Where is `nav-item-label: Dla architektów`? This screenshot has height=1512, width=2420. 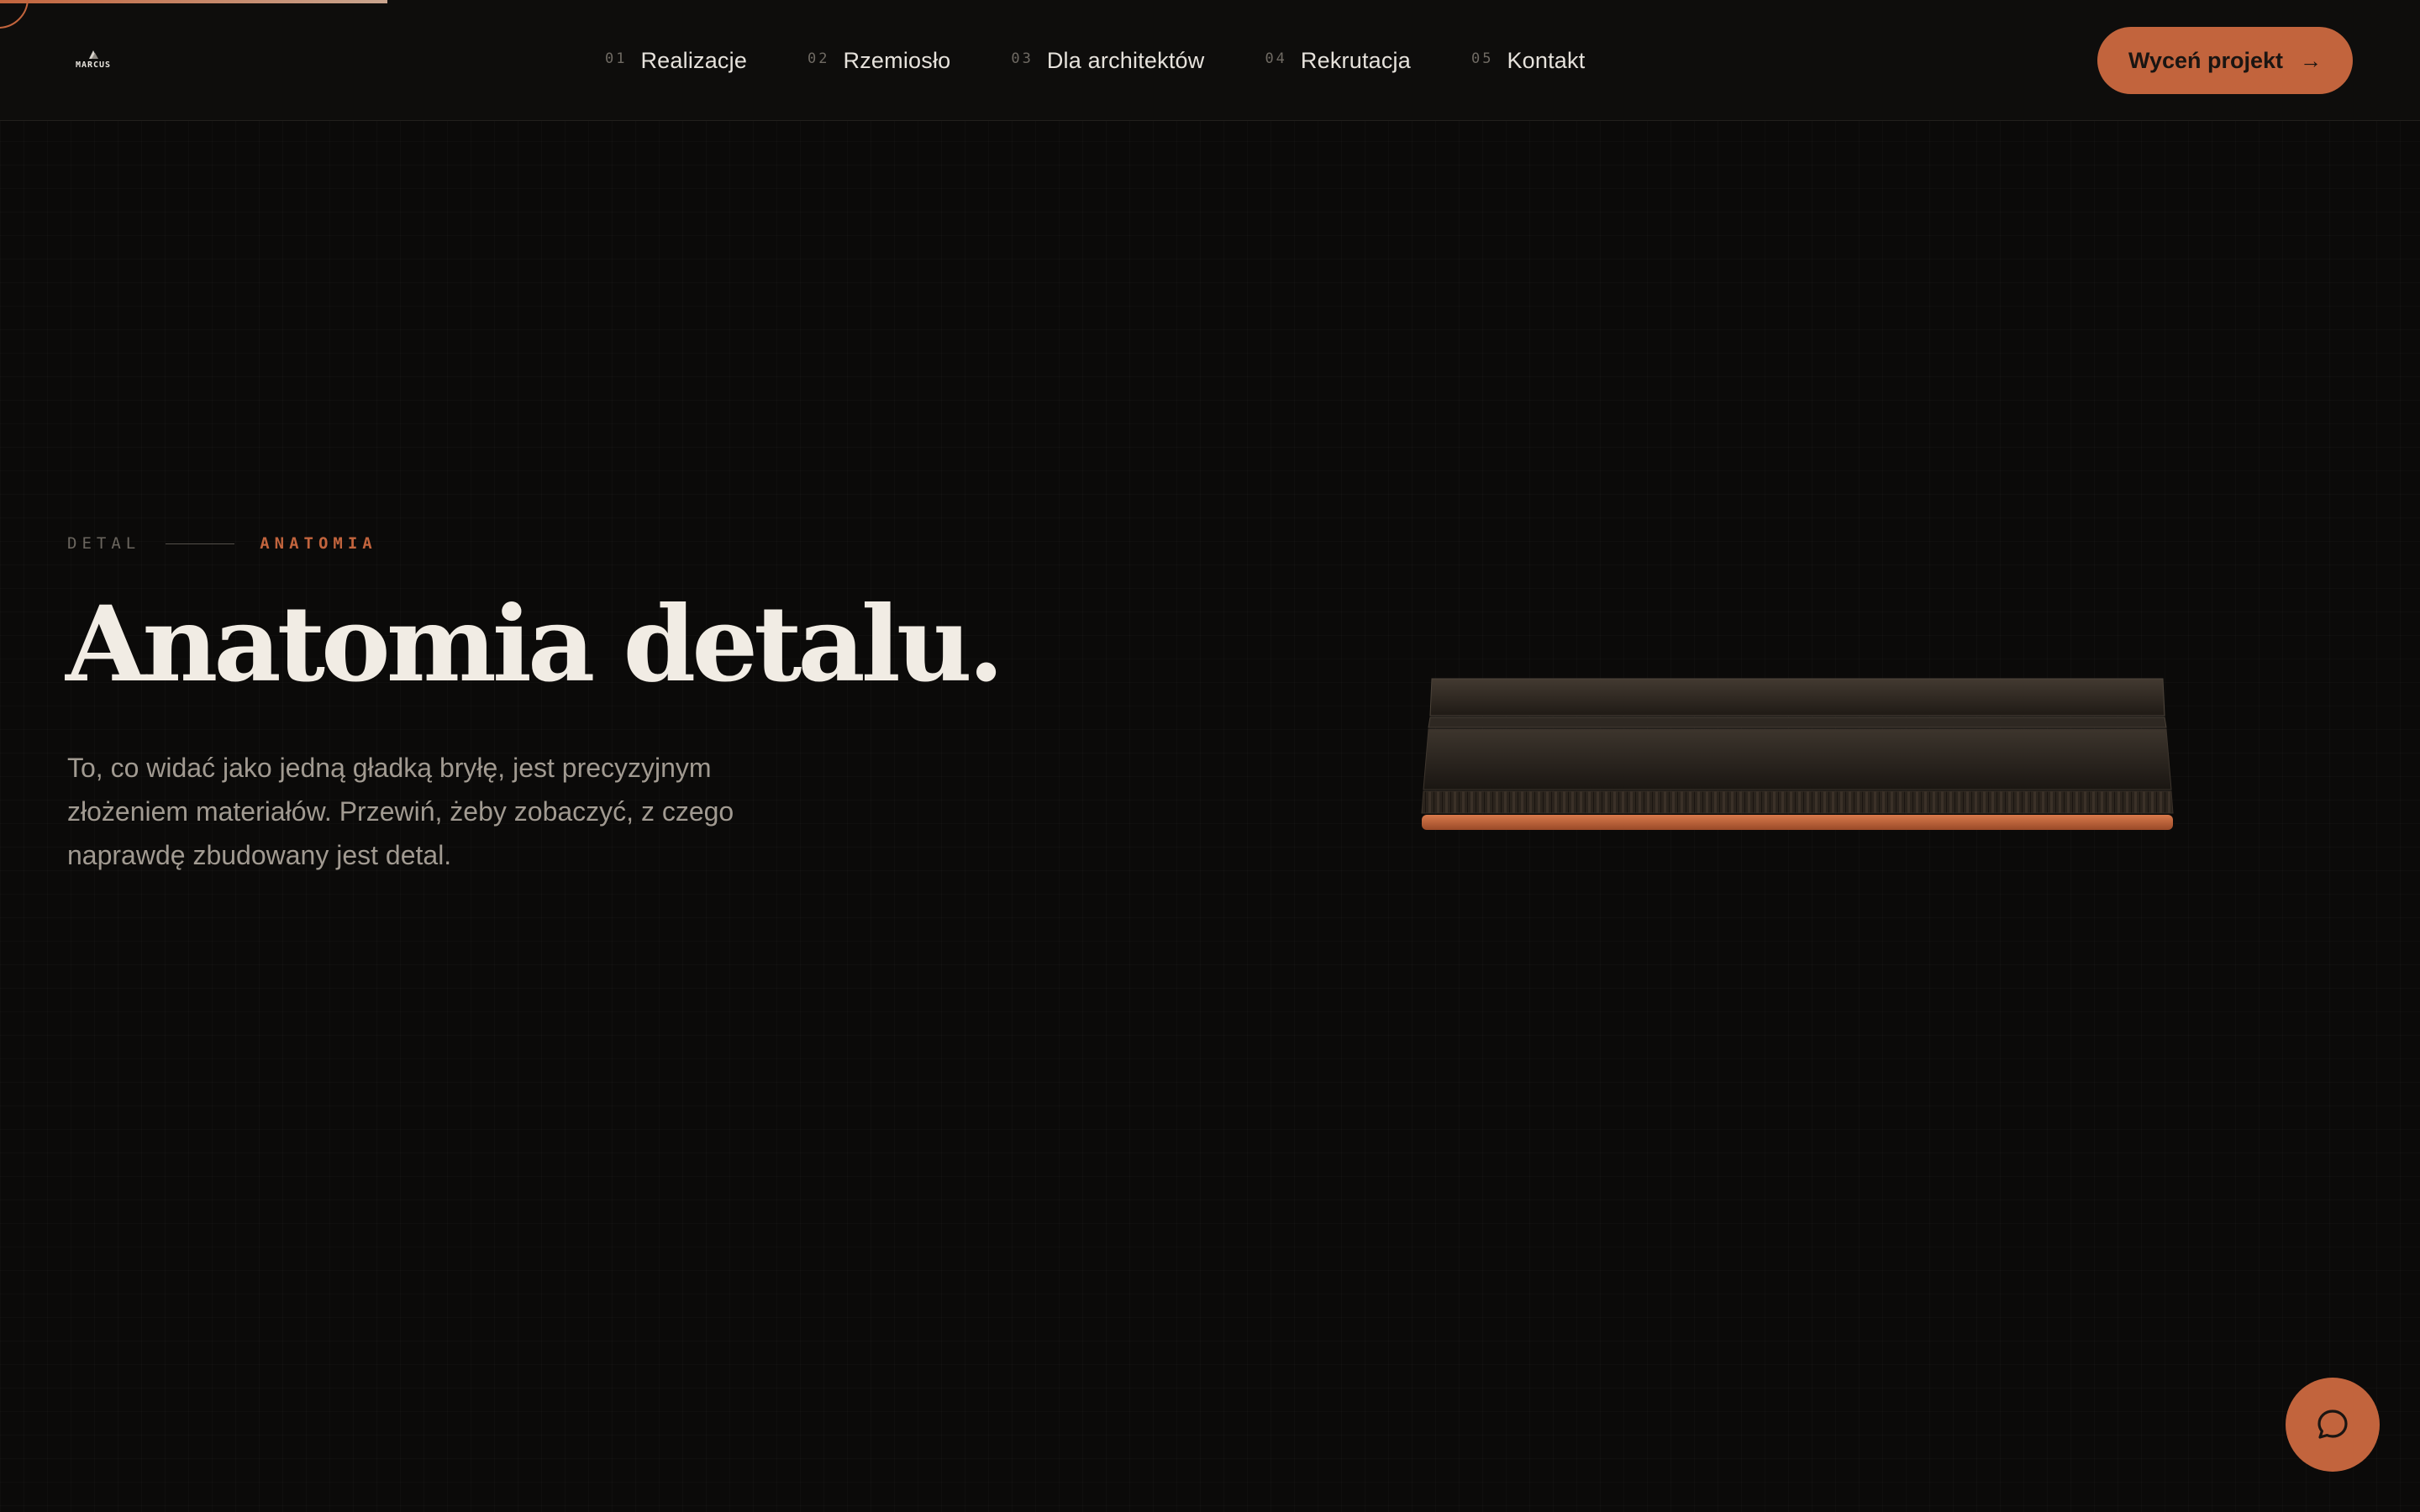
nav-item-label: Dla architektów is located at coordinates (1126, 61).